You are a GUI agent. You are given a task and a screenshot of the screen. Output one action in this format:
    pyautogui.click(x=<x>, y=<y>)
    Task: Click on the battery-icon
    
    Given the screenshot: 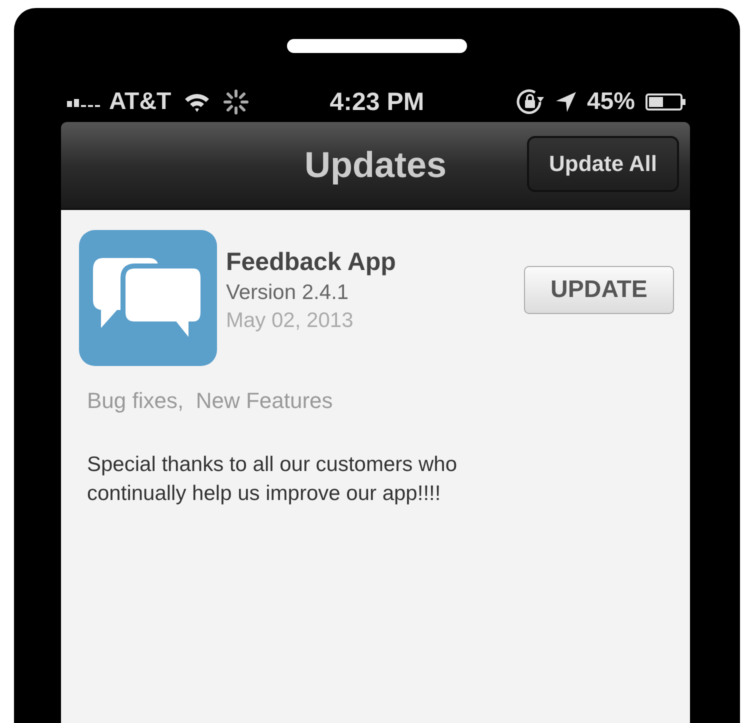 What is the action you would take?
    pyautogui.click(x=665, y=102)
    